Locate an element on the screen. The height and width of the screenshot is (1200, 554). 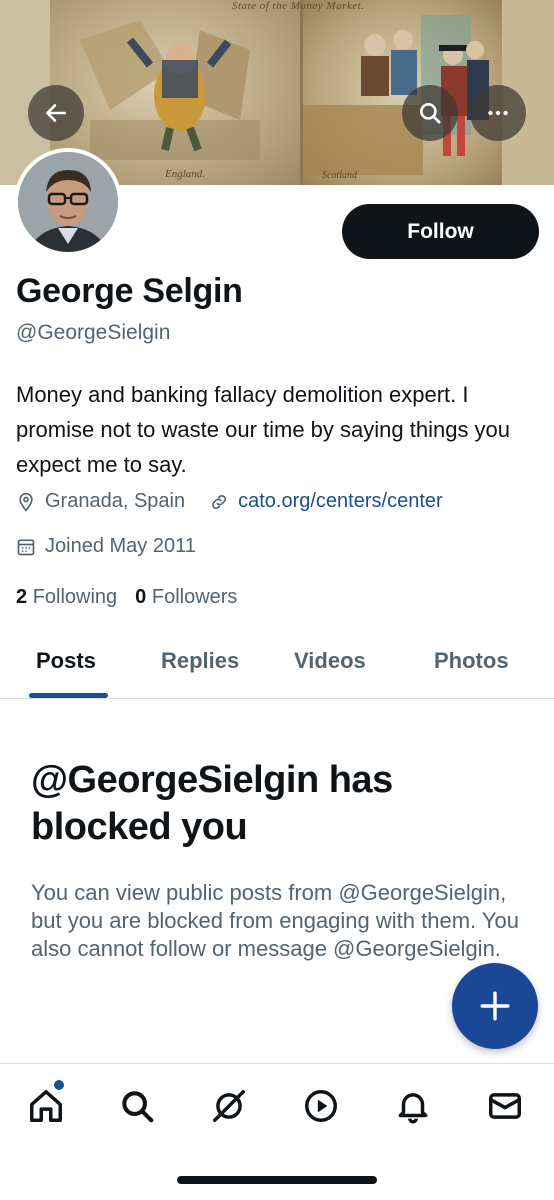
following-stat: 2 Following is located at coordinates (66, 597).